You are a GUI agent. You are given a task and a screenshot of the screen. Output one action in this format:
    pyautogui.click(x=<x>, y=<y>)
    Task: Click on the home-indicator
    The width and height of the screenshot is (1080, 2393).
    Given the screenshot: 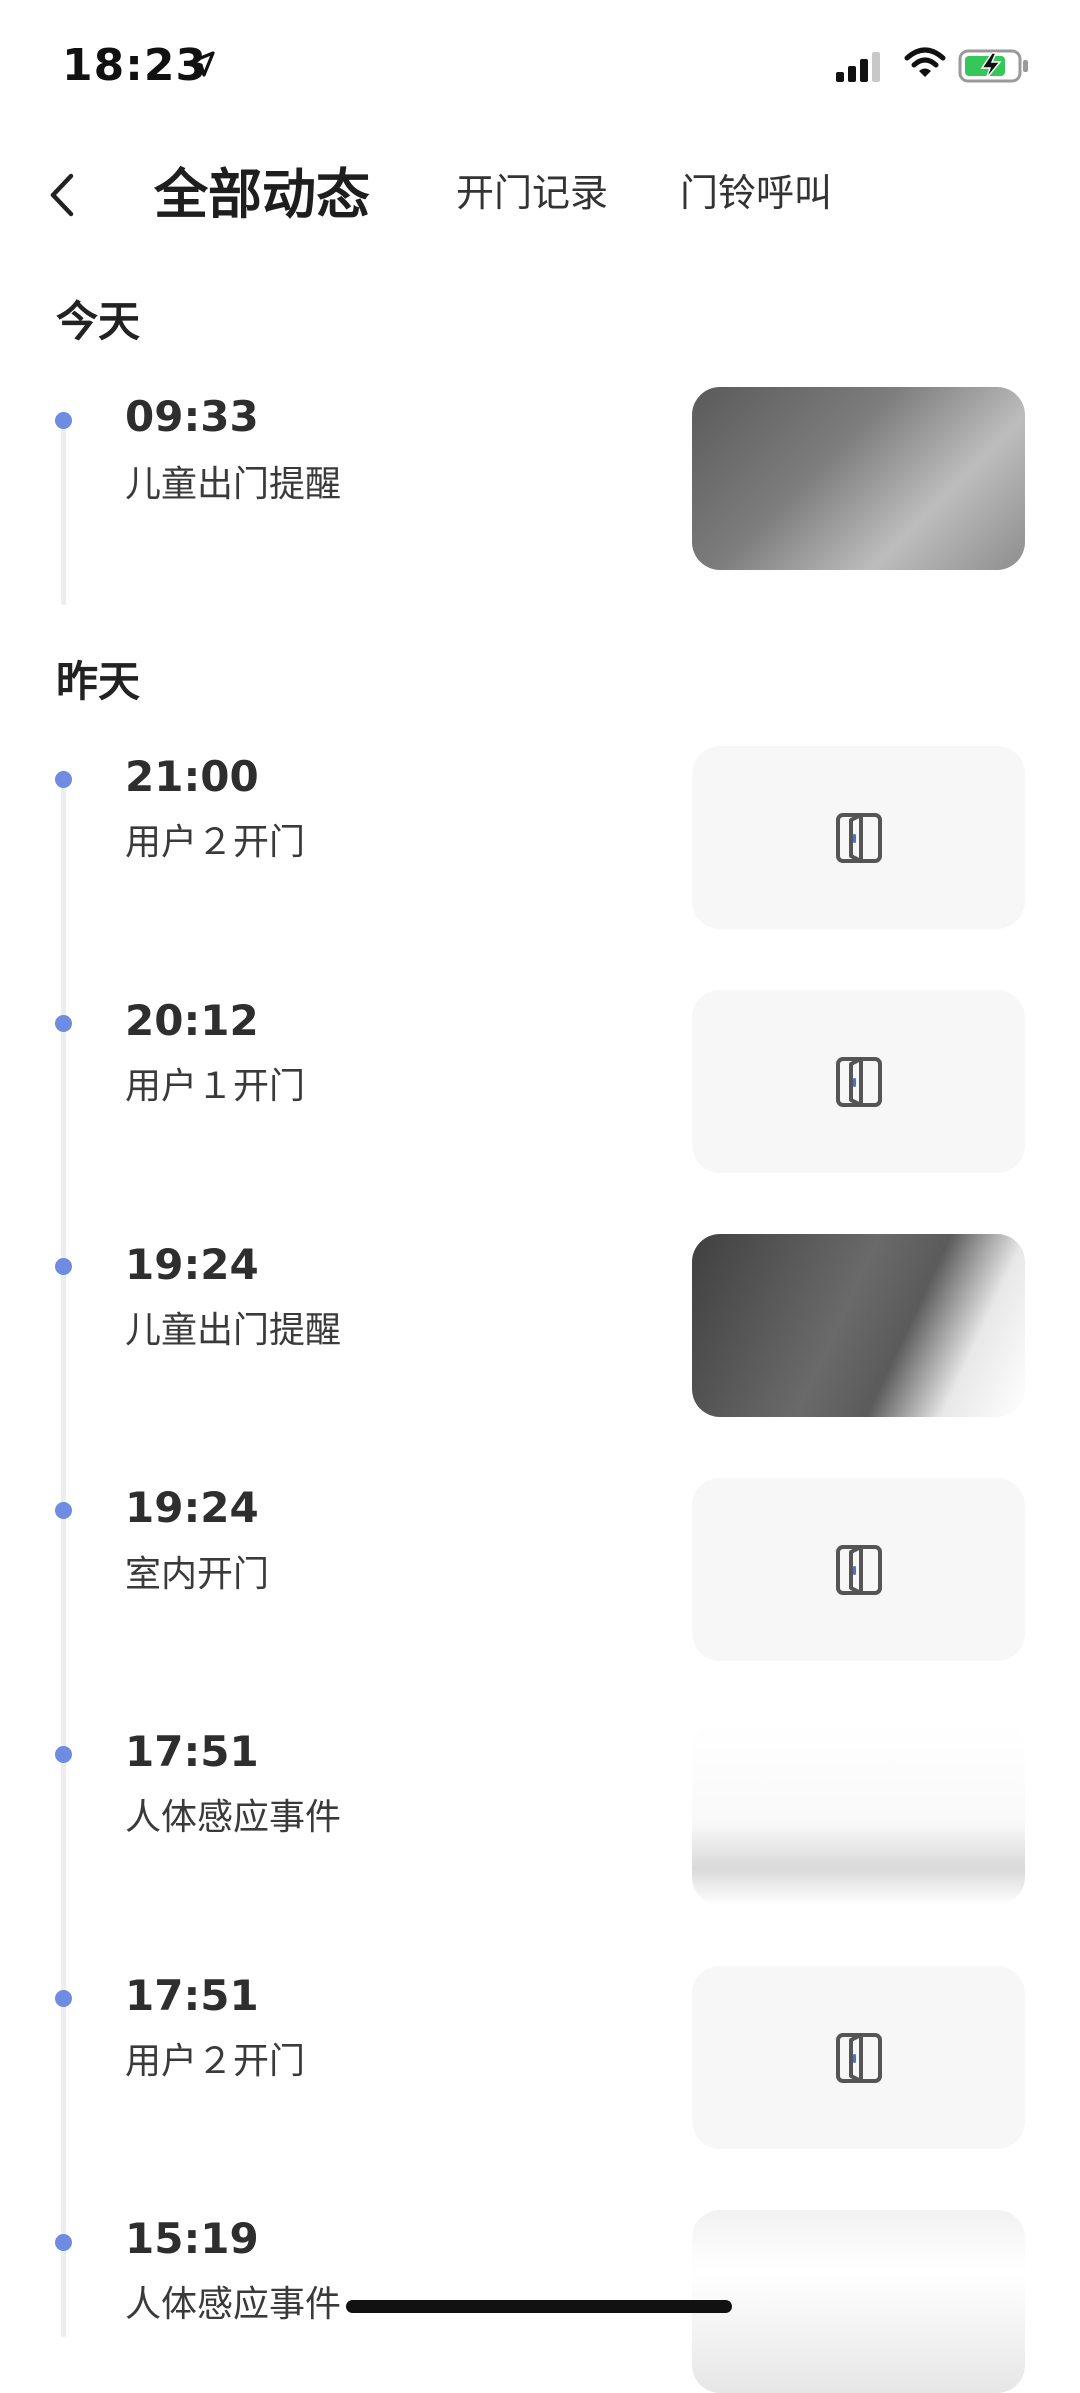 What is the action you would take?
    pyautogui.click(x=539, y=2306)
    